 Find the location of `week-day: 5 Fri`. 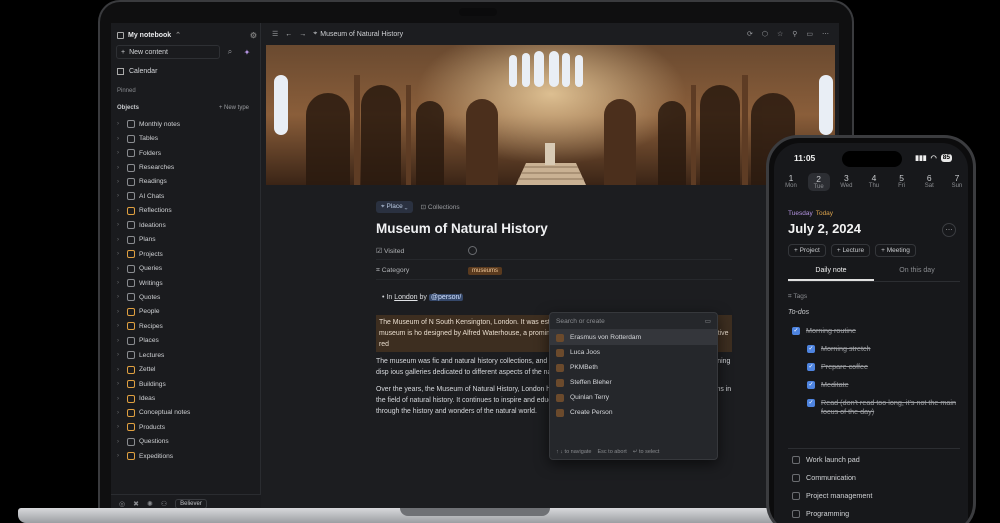

week-day: 5 Fri is located at coordinates (902, 182).